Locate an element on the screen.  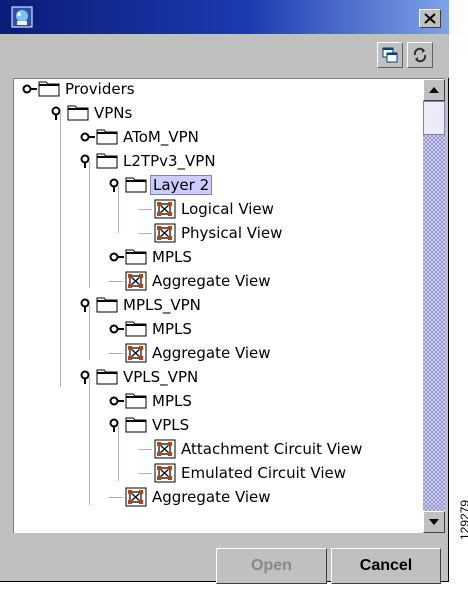
tree-item: MPLS_VPN is located at coordinates (141, 305).